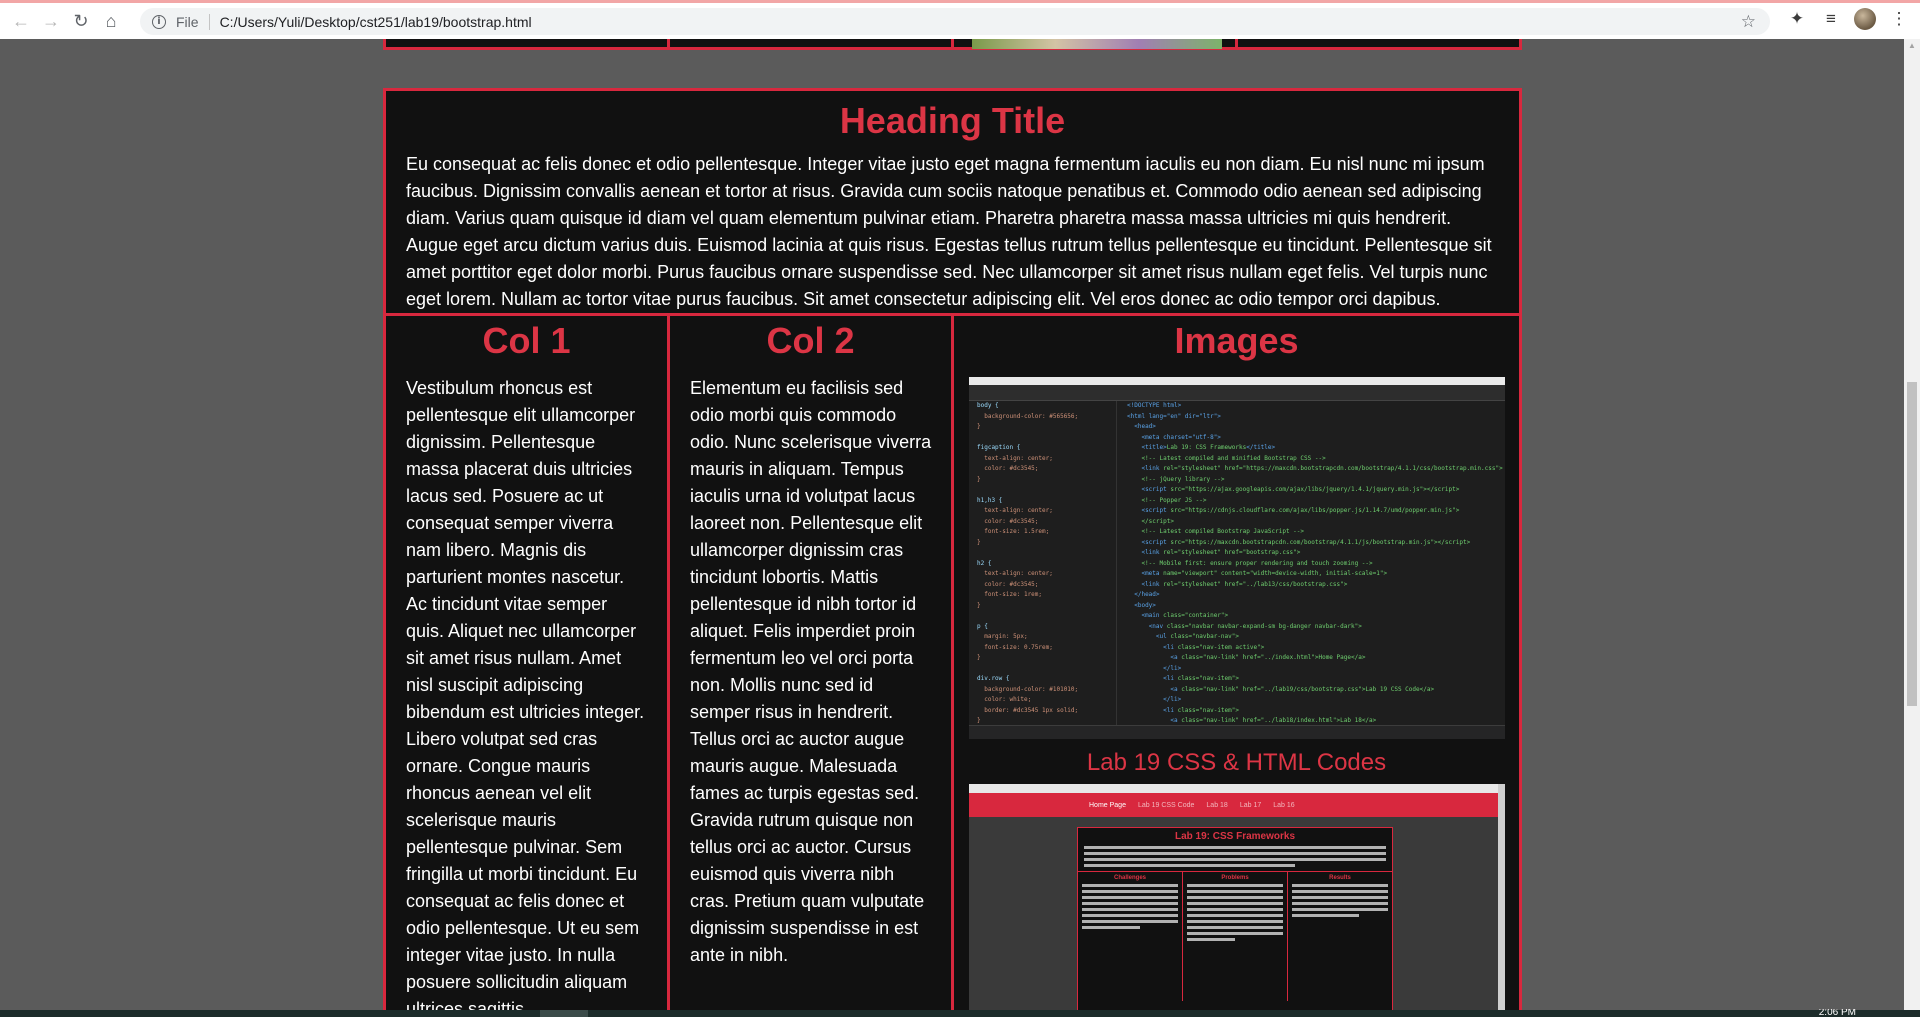 The image size is (1920, 1017). Describe the element at coordinates (1236, 340) in the screenshot. I see `images-title: Images` at that location.